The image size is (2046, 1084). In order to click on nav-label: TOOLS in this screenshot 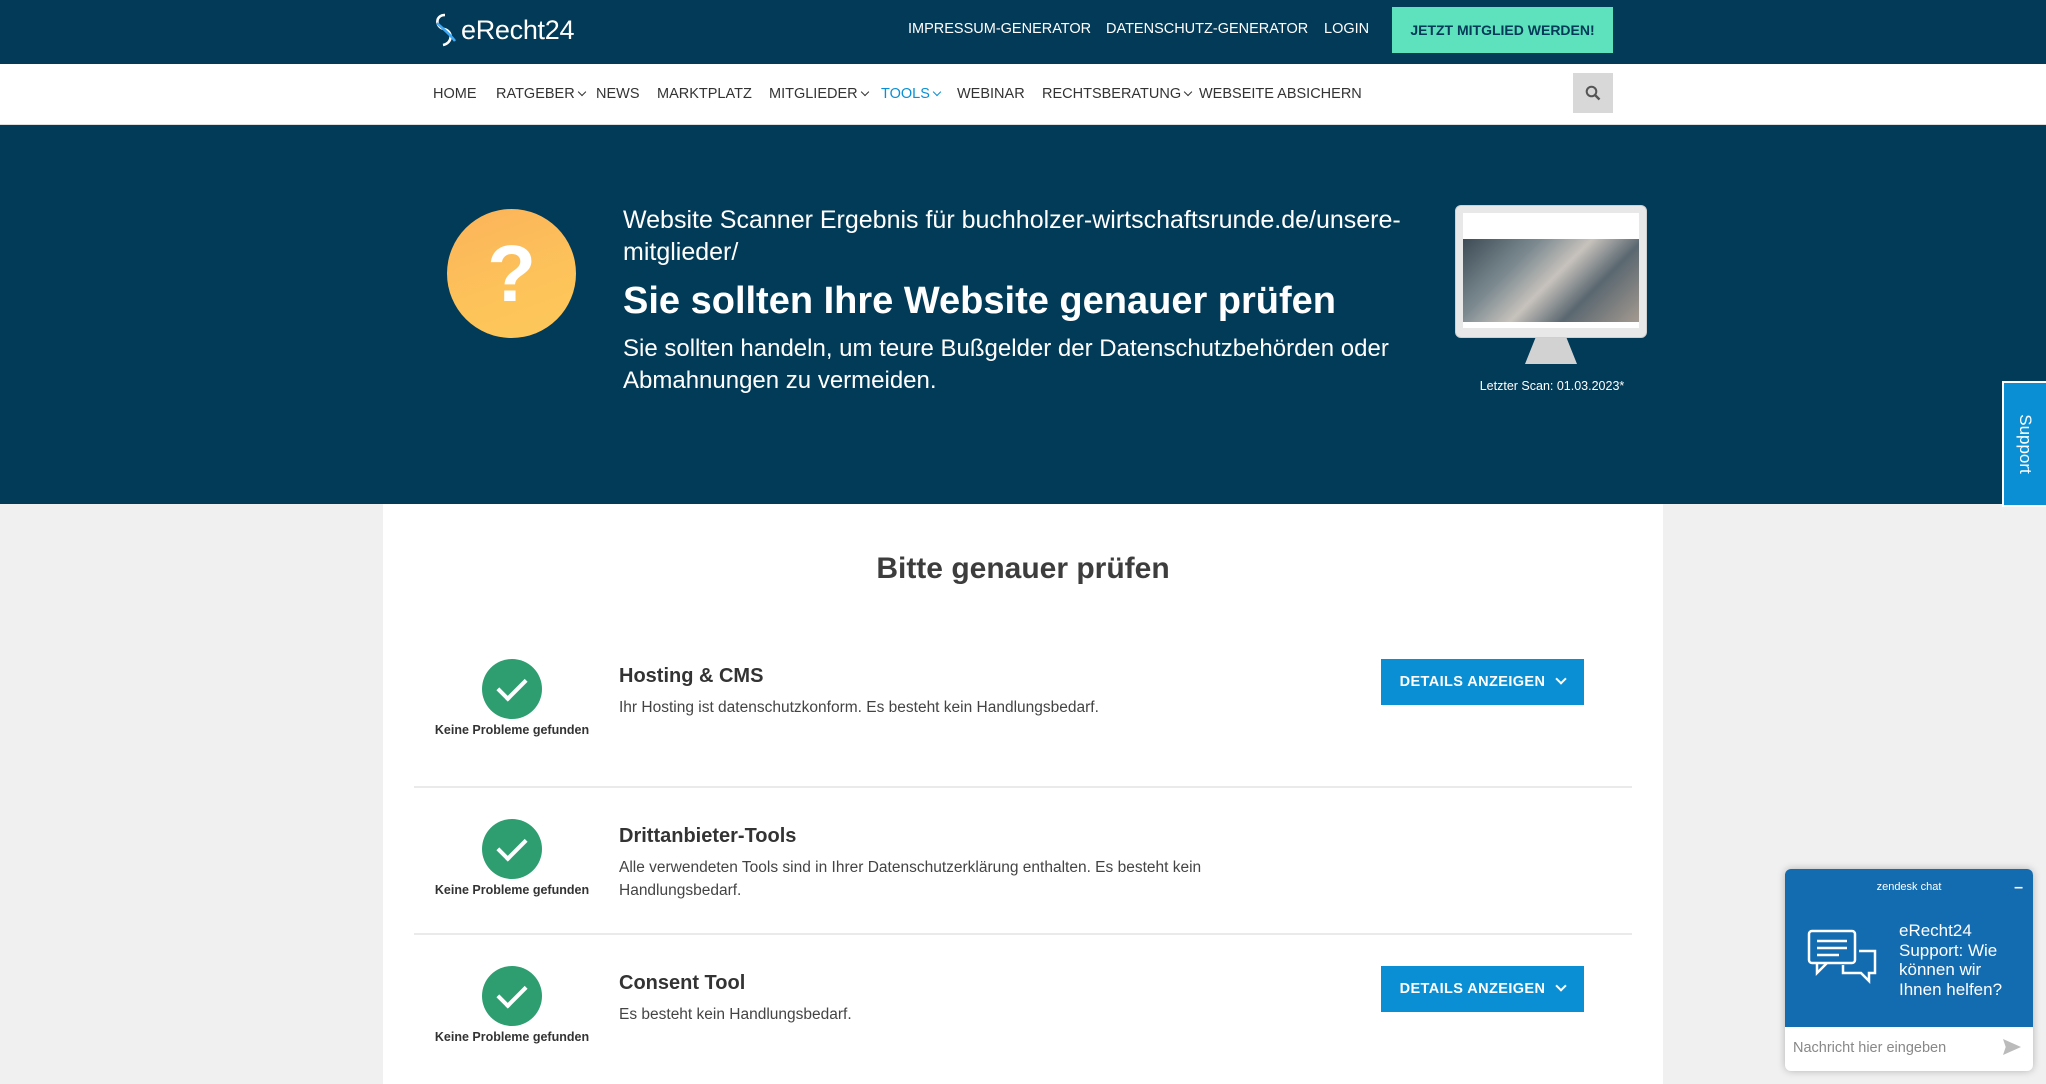, I will do `click(905, 94)`.